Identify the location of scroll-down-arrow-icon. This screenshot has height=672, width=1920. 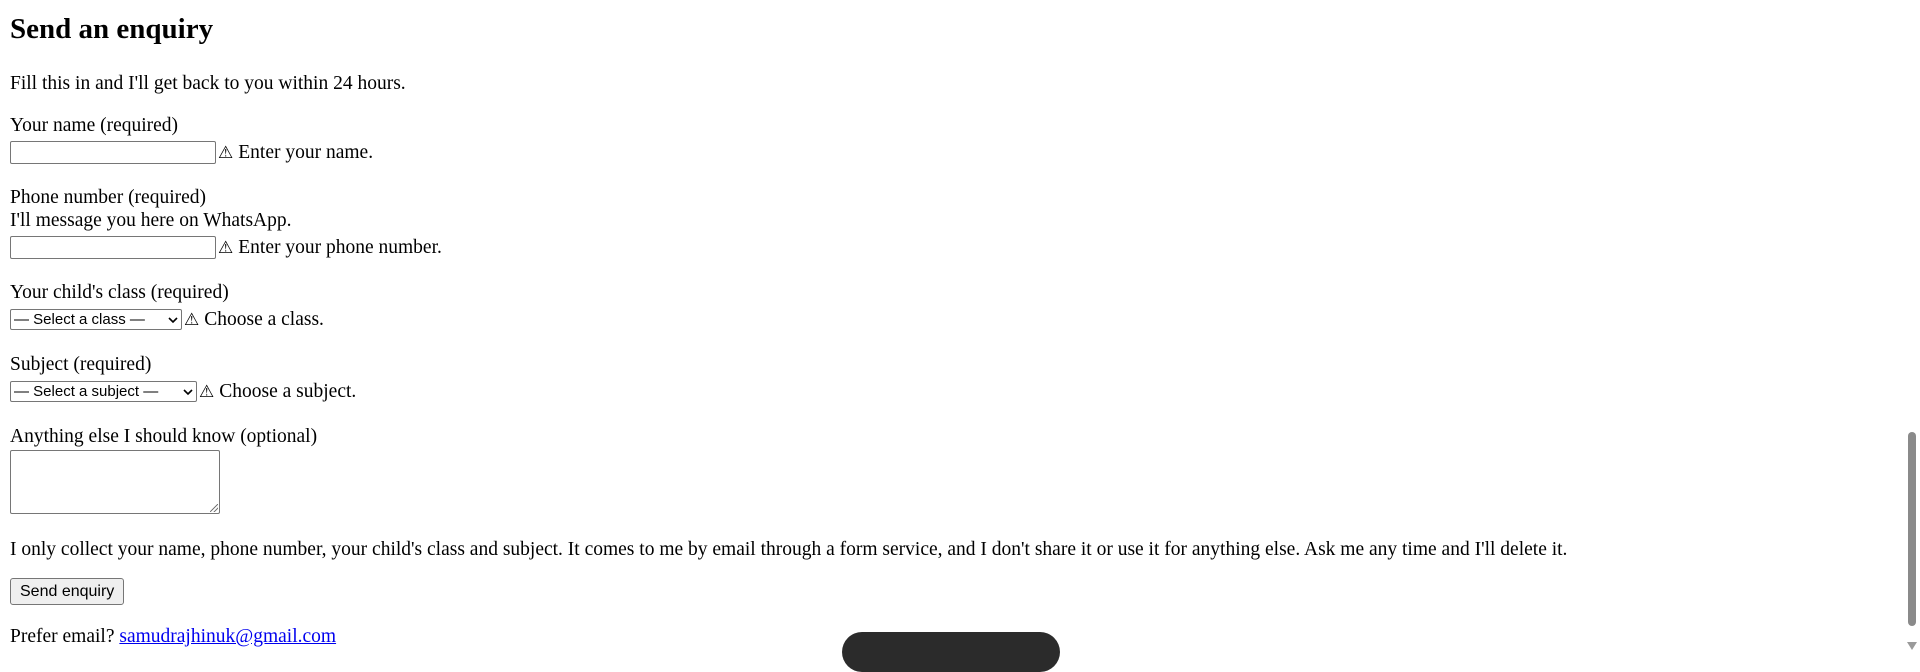
(1912, 646).